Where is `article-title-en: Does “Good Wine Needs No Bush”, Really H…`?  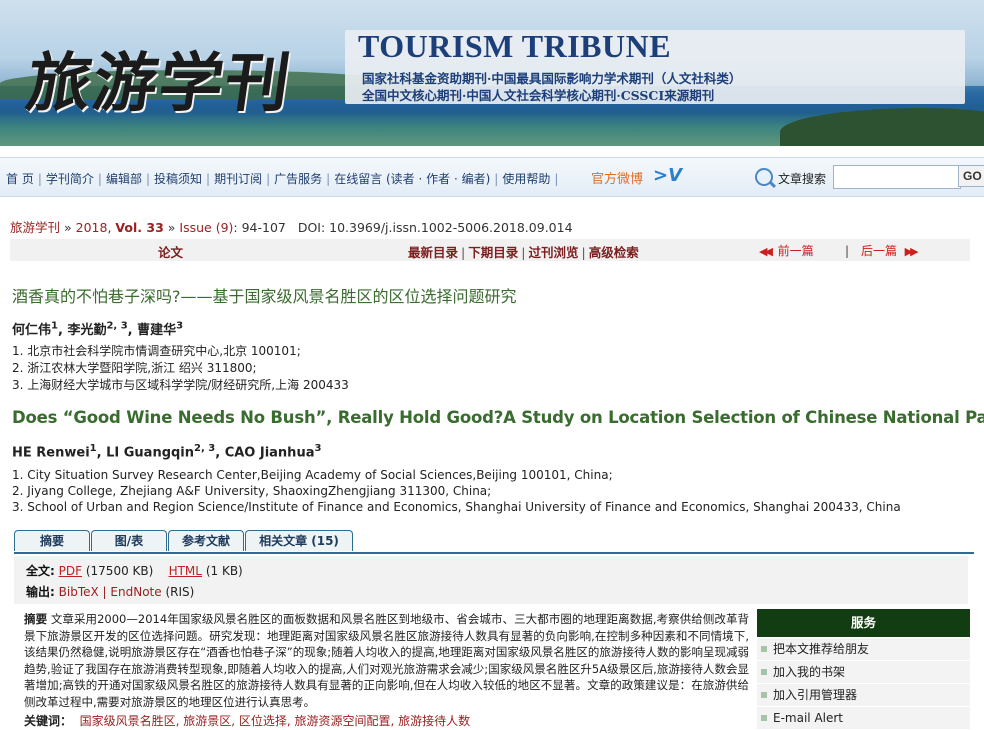
article-title-en: Does “Good Wine Needs No Bush”, Really H… is located at coordinates (498, 417).